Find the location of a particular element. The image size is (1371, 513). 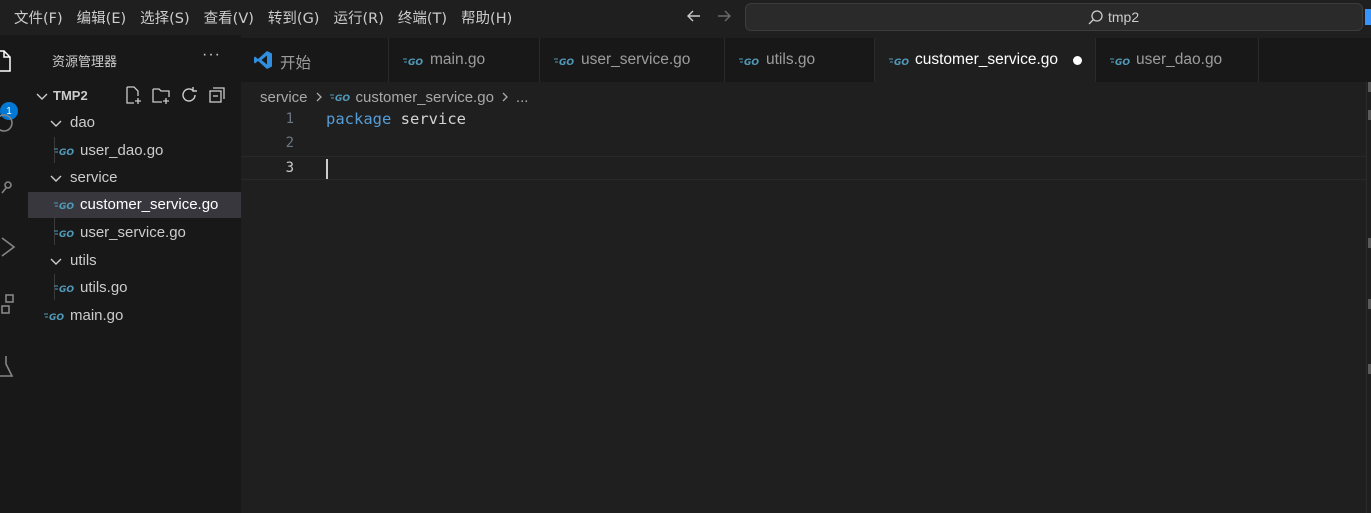

breadcrumb-file: customer_service.go is located at coordinates (425, 97).